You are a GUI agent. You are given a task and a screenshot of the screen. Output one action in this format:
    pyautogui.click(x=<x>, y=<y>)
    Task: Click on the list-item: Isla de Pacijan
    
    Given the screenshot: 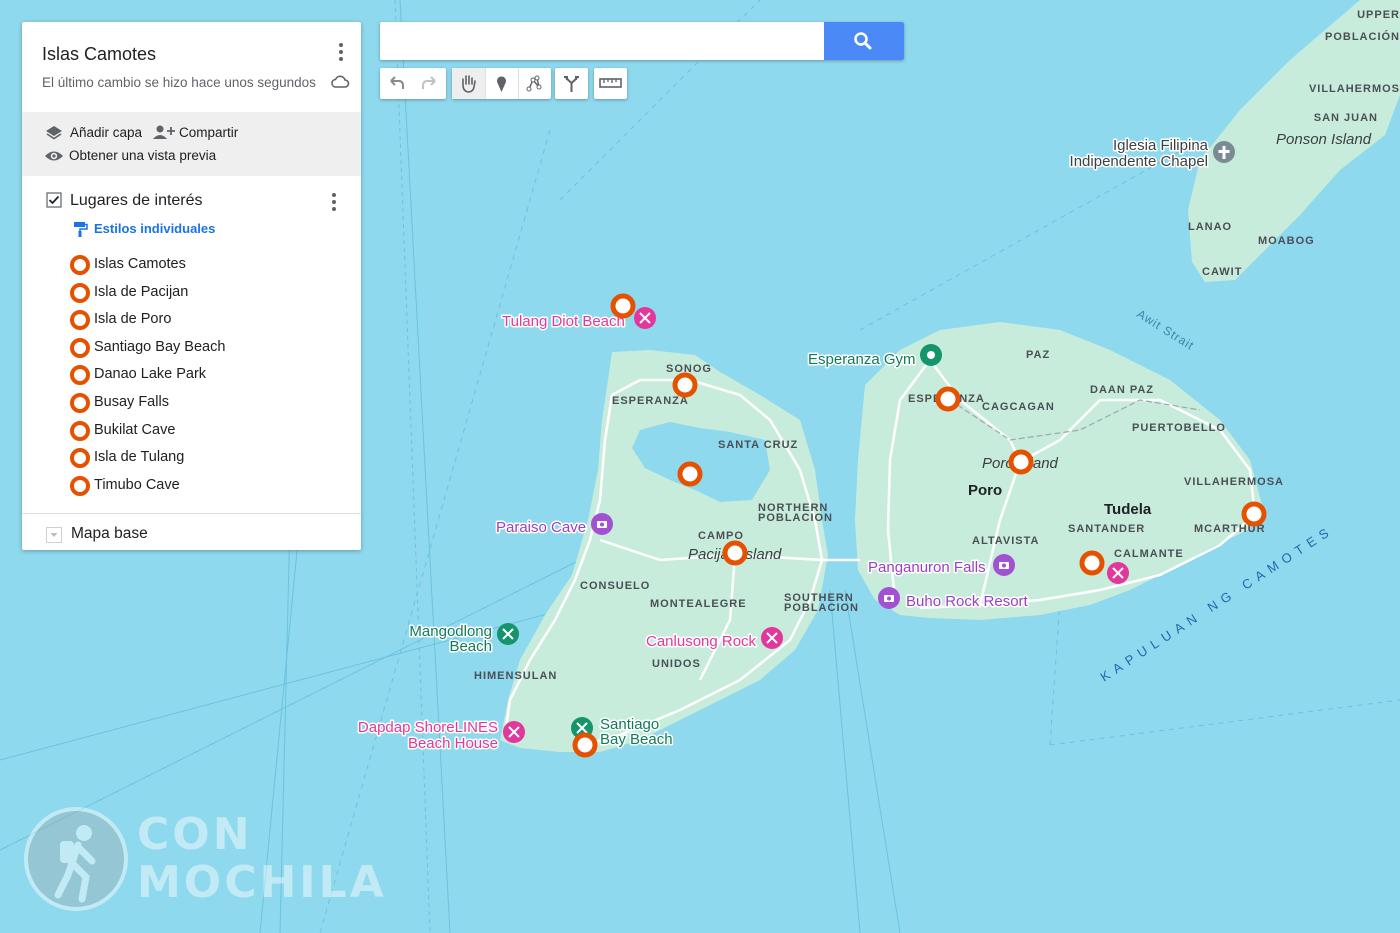 What is the action you would take?
    pyautogui.click(x=205, y=296)
    